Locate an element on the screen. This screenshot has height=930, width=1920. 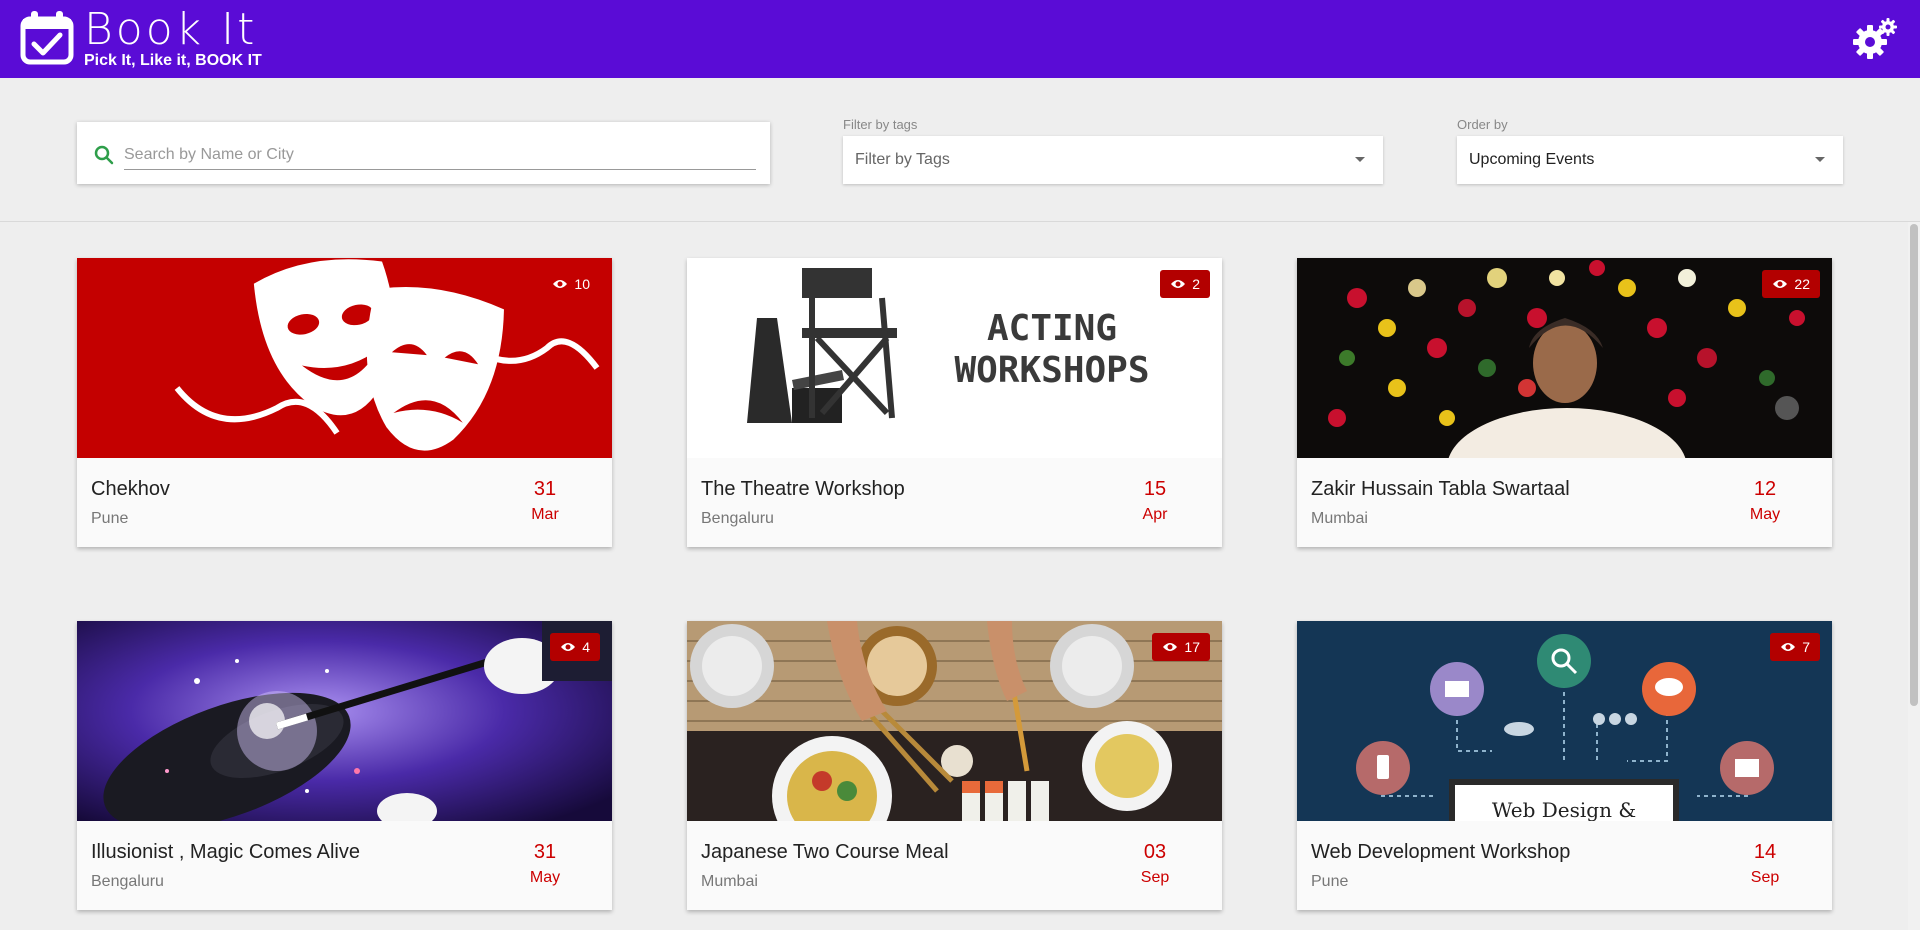
event-image-magic-hat is located at coordinates (344, 721).